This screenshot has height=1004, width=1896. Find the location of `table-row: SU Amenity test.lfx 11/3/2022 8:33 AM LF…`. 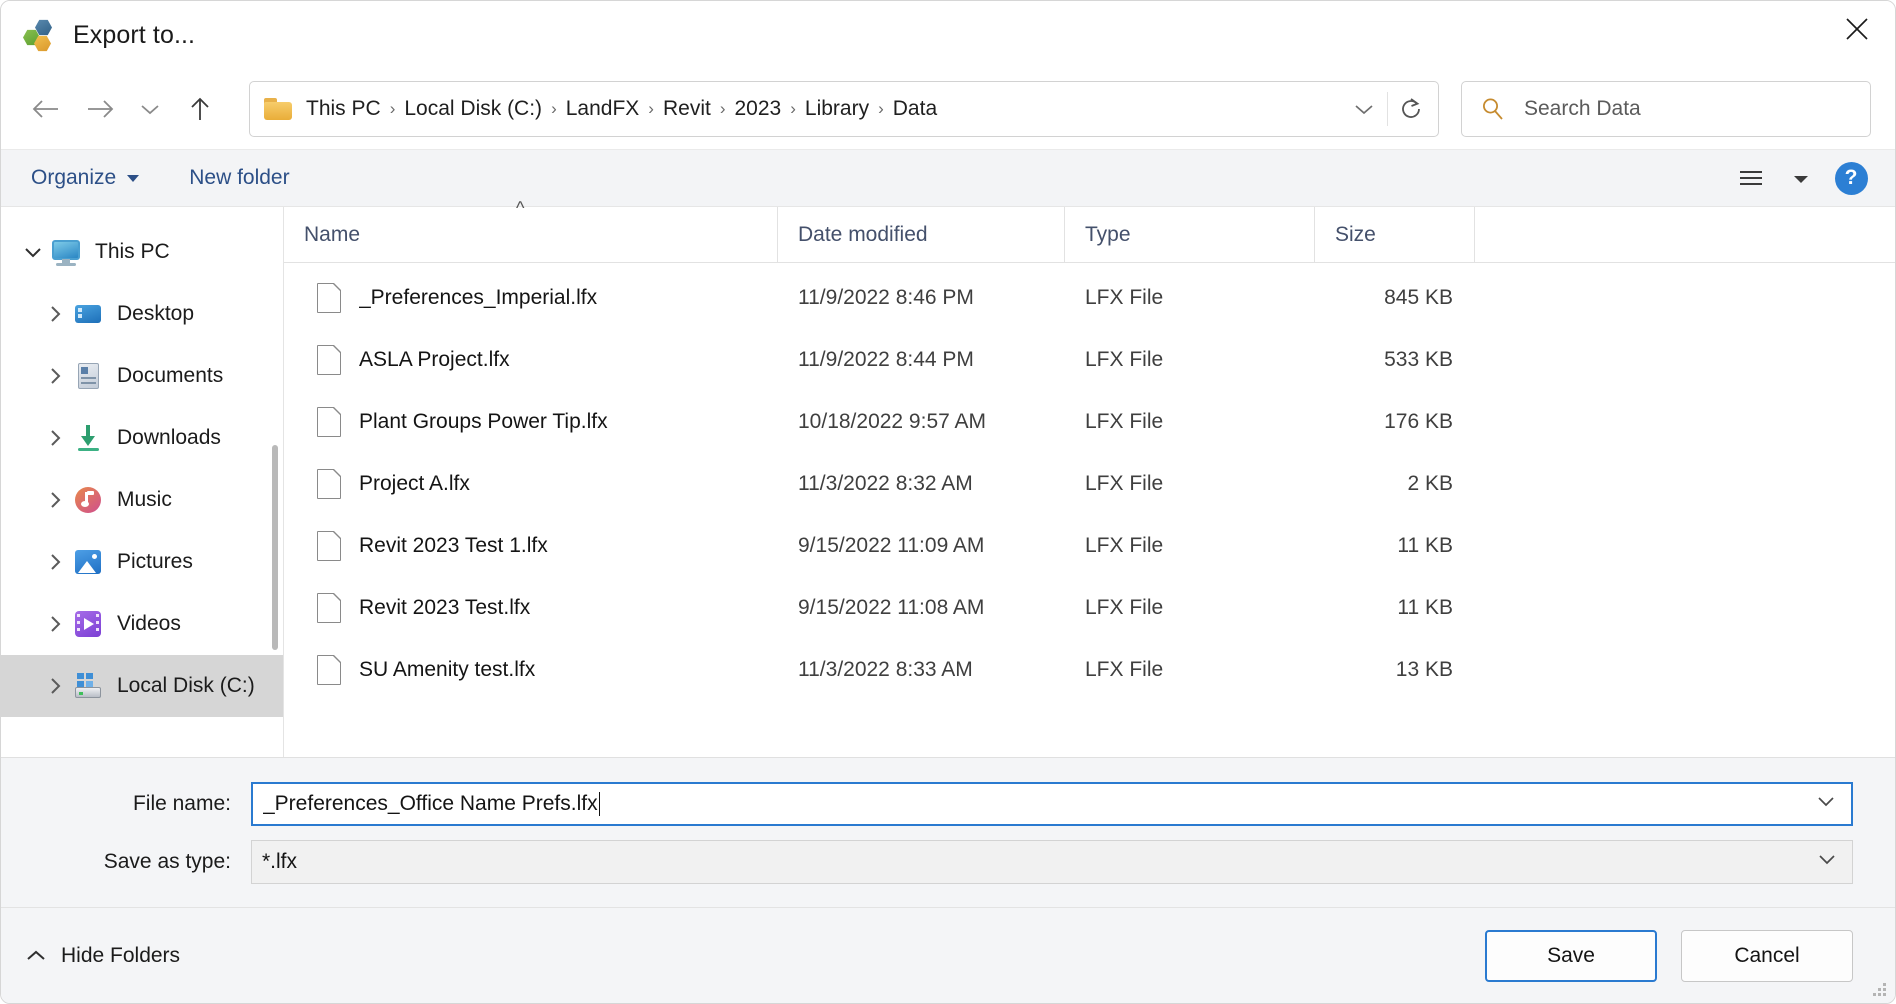

table-row: SU Amenity test.lfx 11/3/2022 8:33 AM LF… is located at coordinates (1089, 670).